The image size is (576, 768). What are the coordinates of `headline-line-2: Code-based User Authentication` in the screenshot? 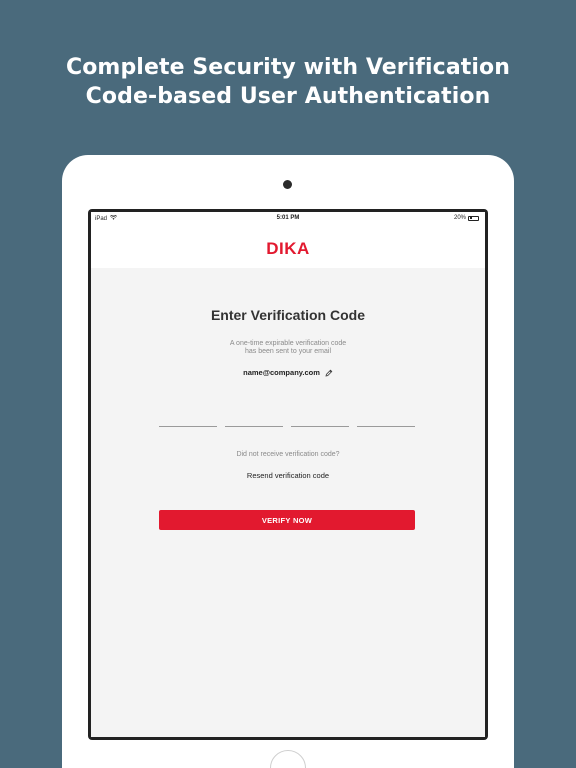 It's located at (288, 96).